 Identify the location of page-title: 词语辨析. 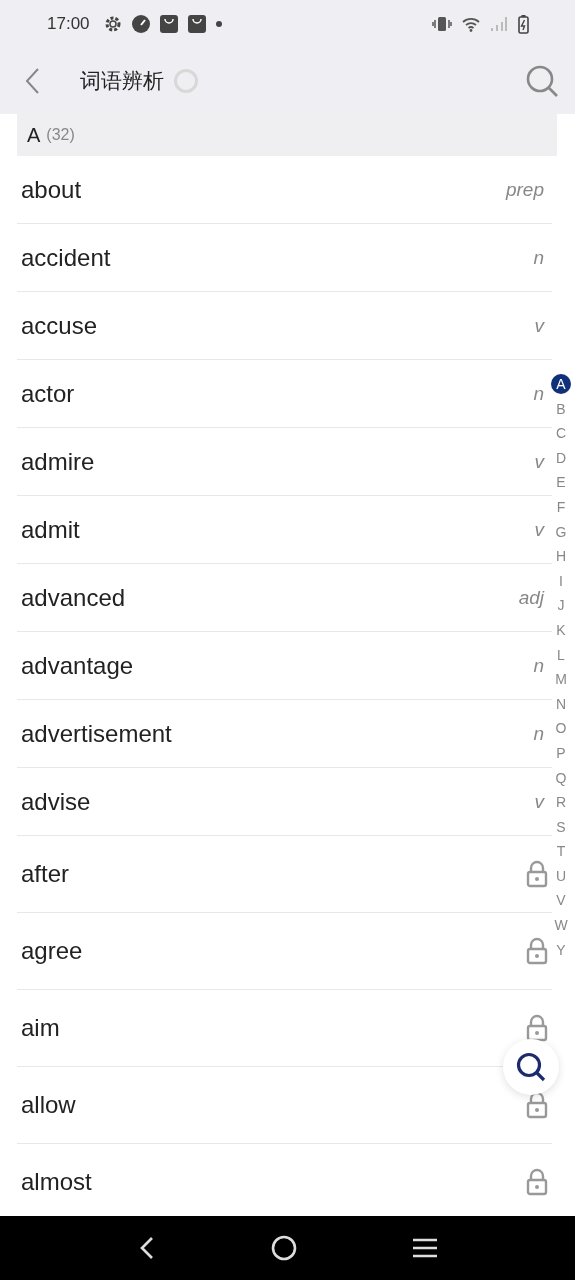
(122, 81).